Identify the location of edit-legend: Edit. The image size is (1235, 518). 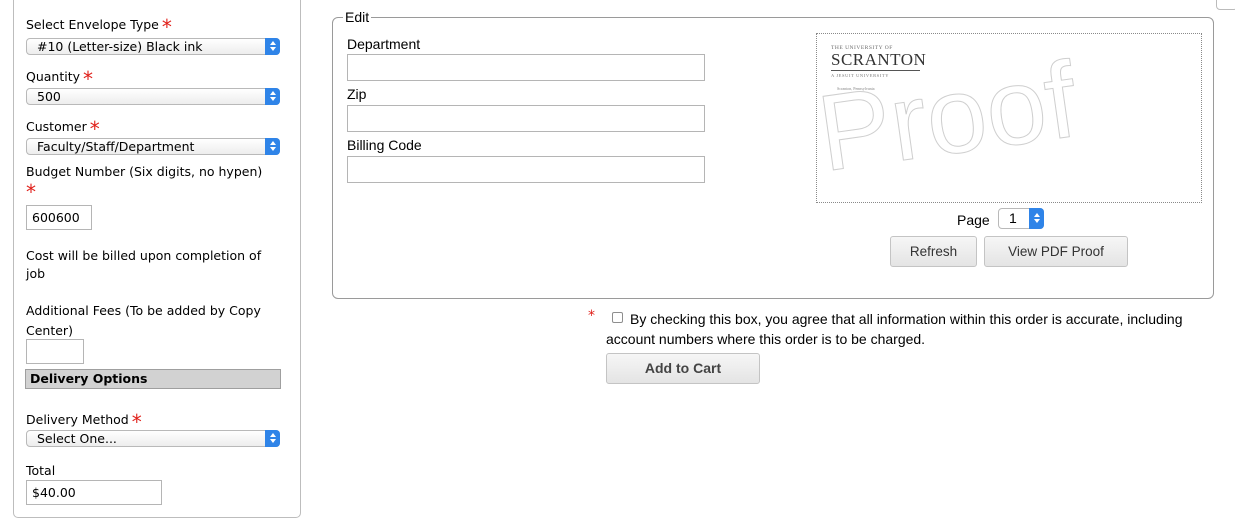
(357, 17).